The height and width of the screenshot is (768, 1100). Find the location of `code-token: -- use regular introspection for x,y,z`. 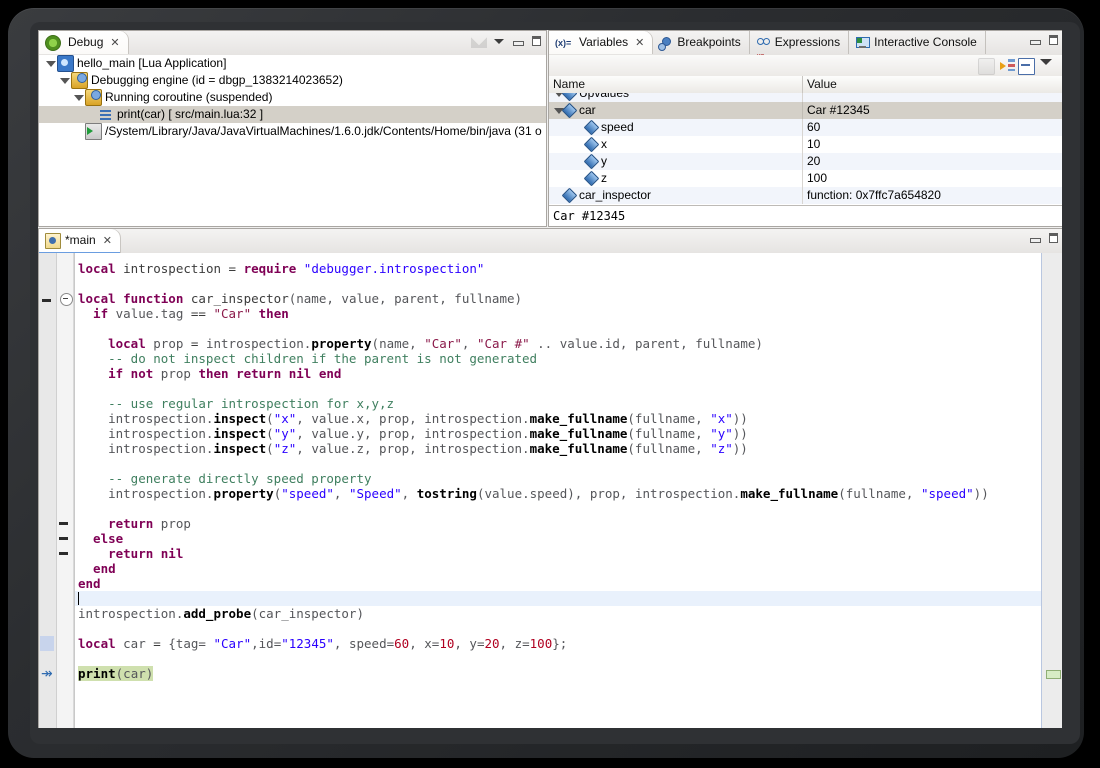

code-token: -- use regular introspection for x,y,z is located at coordinates (236, 403).